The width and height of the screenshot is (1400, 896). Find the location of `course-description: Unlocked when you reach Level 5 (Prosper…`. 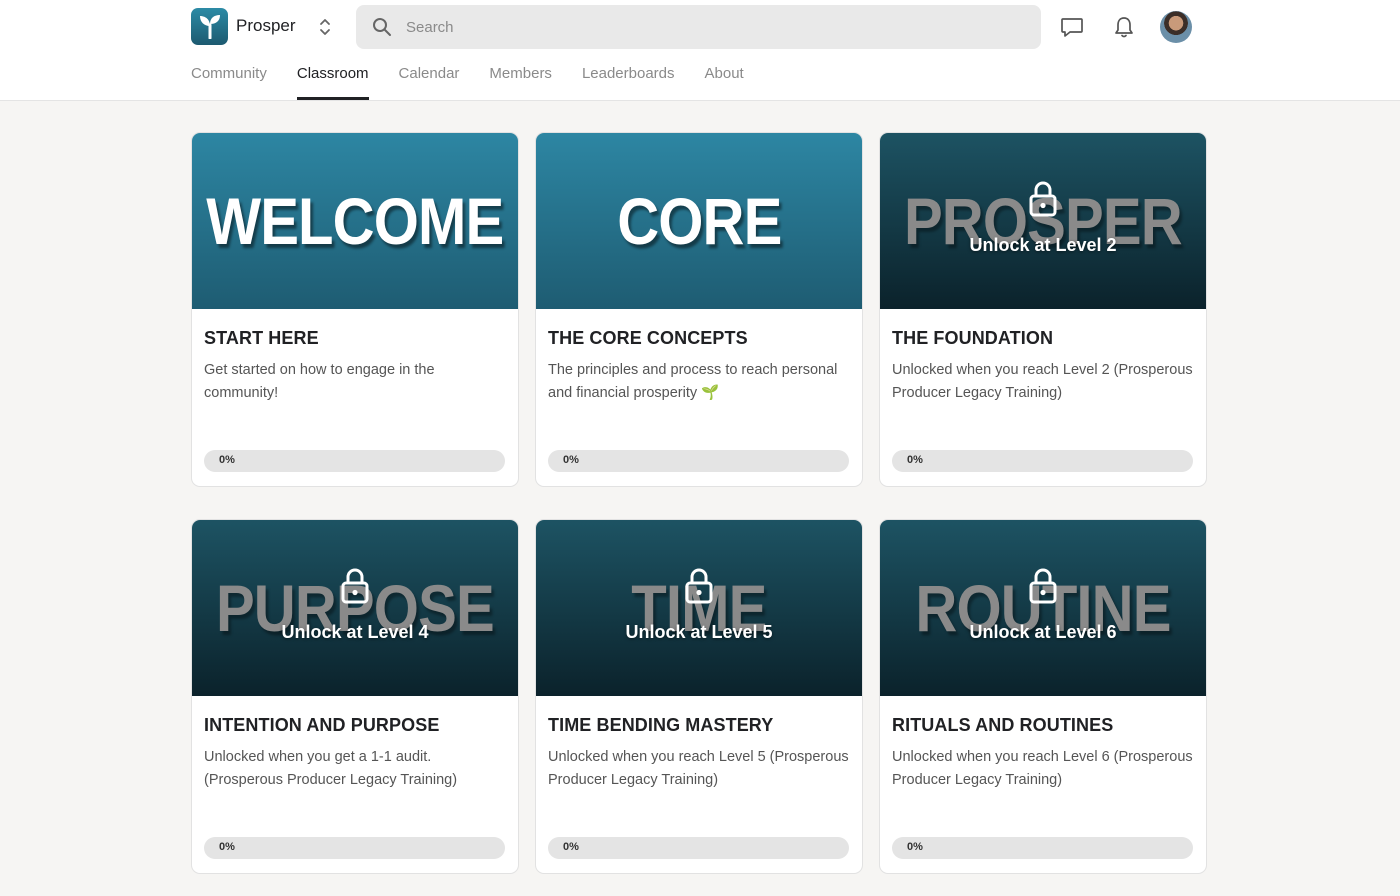

course-description: Unlocked when you reach Level 5 (Prosper… is located at coordinates (698, 768).